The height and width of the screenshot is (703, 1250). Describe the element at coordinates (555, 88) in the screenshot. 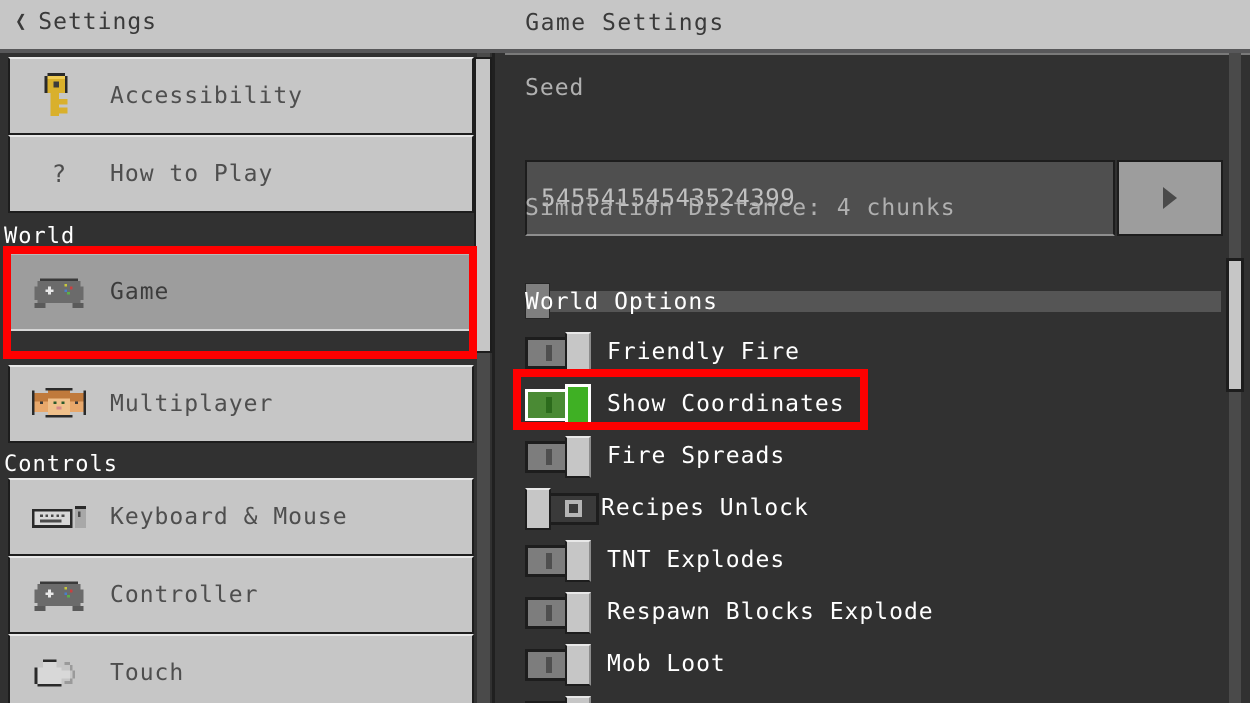

I see `seed-label: Seed` at that location.